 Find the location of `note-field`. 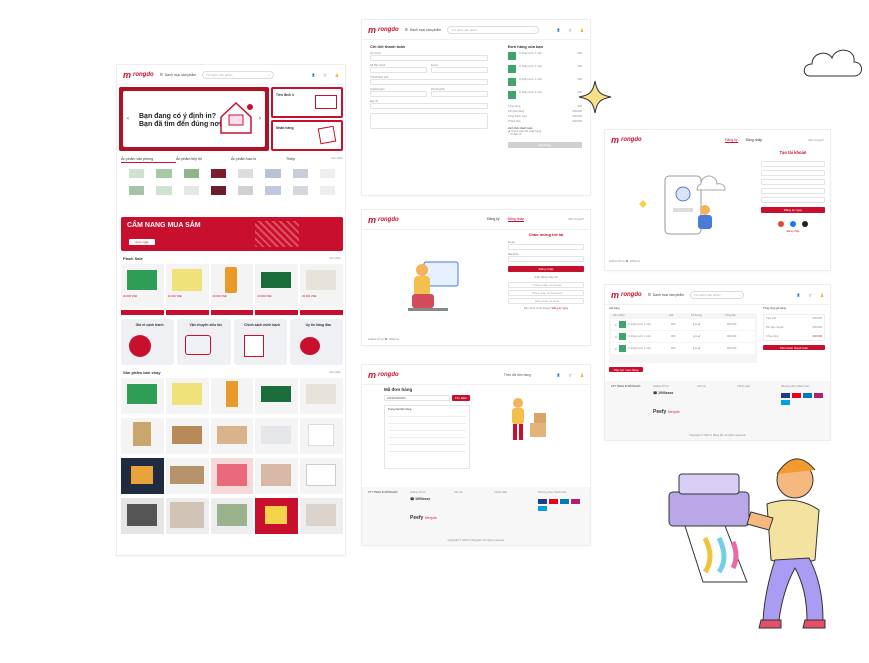

note-field is located at coordinates (429, 121).